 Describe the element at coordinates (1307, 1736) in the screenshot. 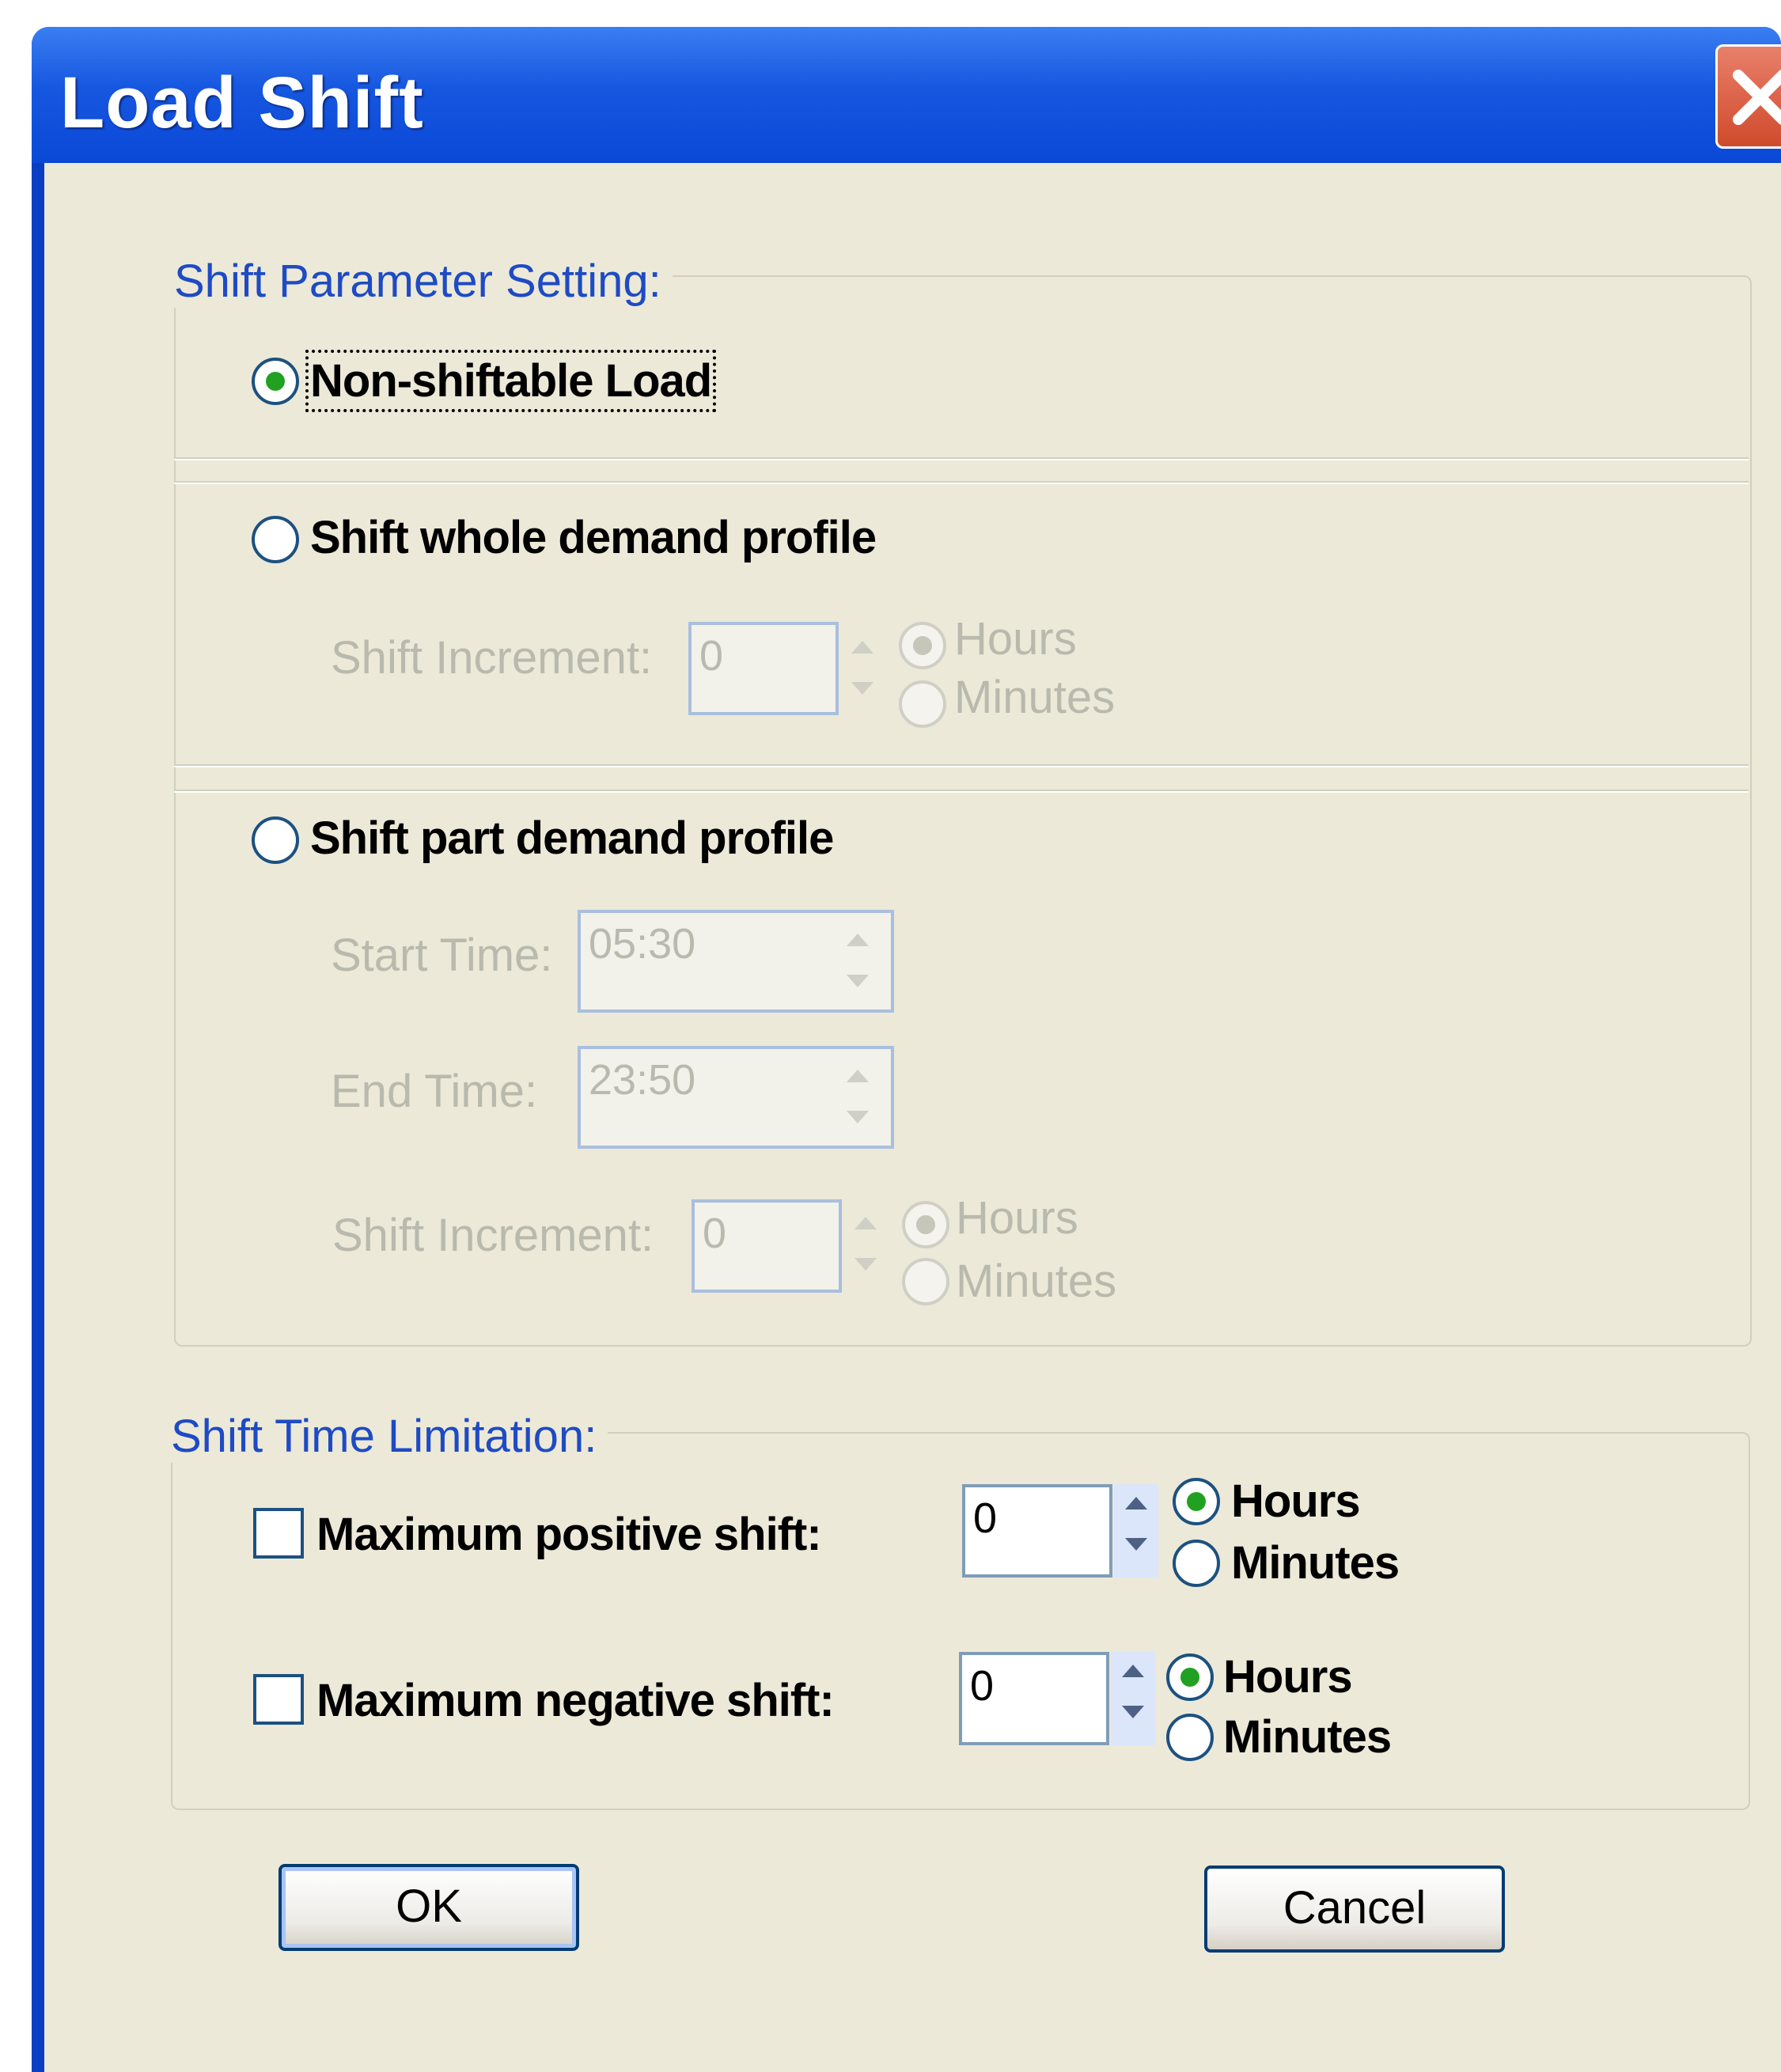

I see `negative-minutes-label: Minutes` at that location.